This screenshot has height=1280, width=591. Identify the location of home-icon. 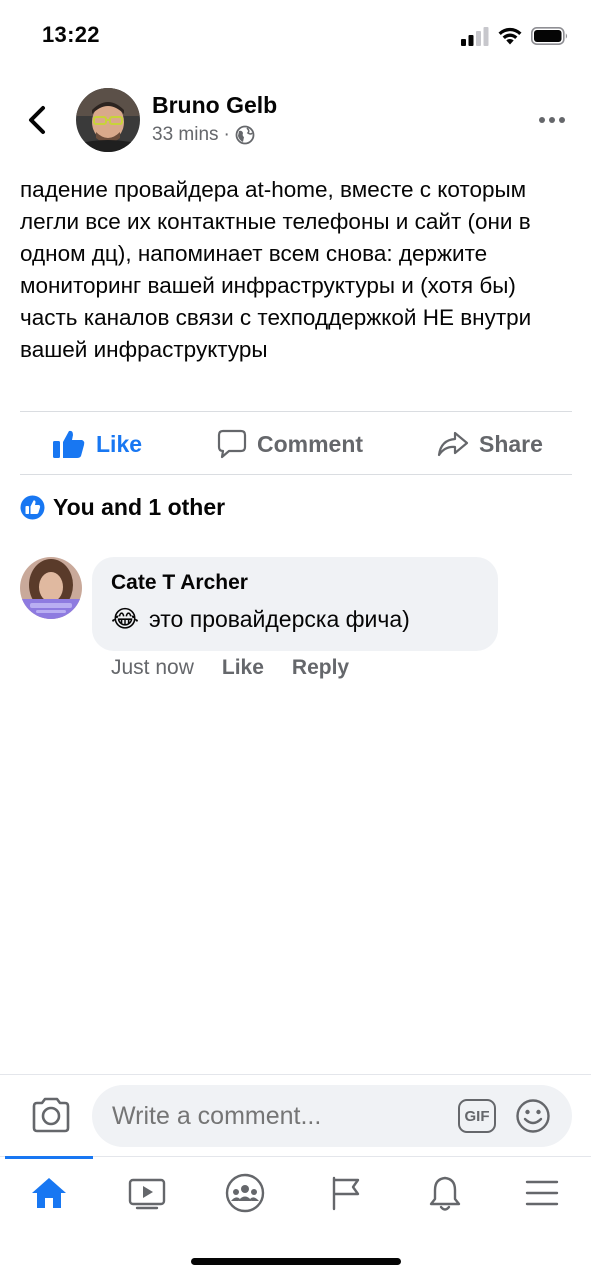
(49, 1193).